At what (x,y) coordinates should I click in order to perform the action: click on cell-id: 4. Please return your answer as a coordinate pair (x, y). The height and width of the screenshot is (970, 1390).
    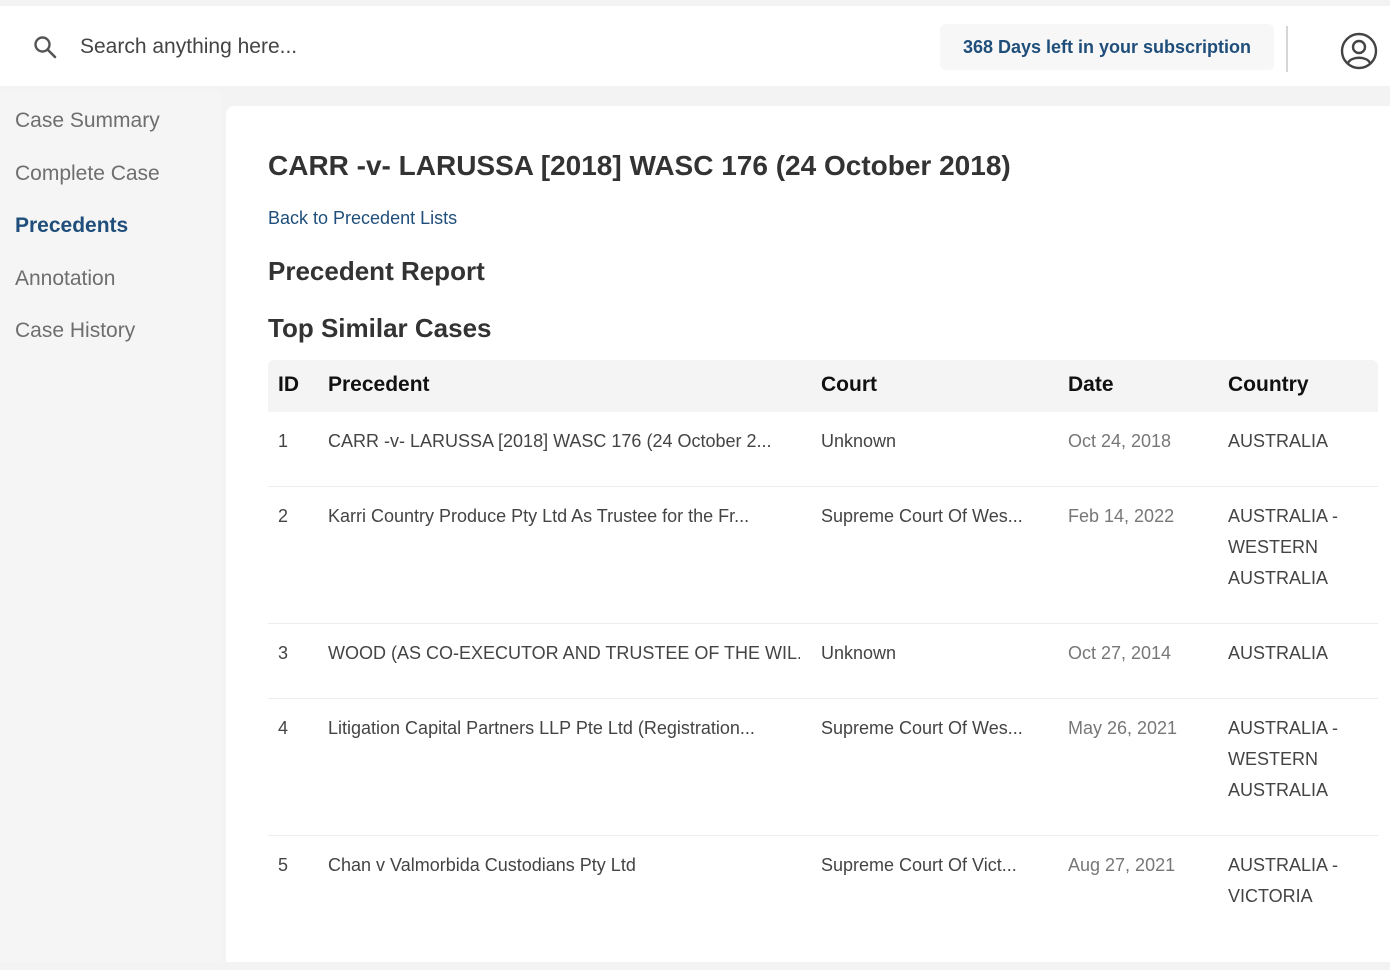
    Looking at the image, I should click on (283, 728).